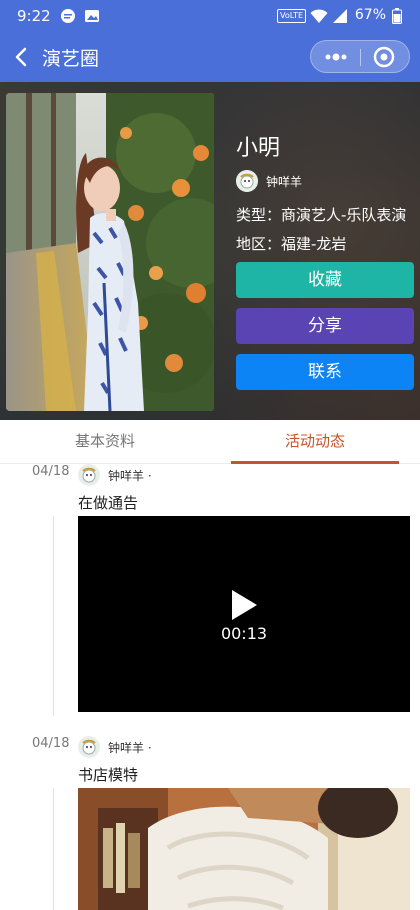  I want to click on battery-icon, so click(397, 16).